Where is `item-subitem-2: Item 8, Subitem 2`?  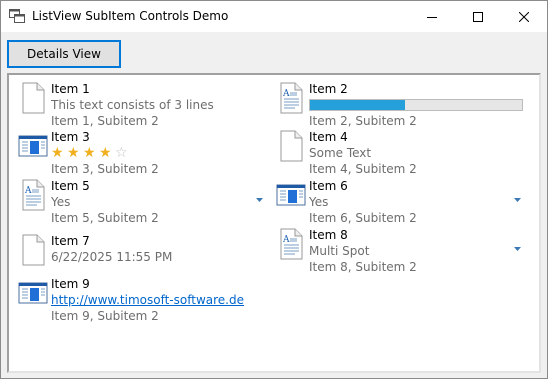 item-subitem-2: Item 8, Subitem 2 is located at coordinates (363, 267).